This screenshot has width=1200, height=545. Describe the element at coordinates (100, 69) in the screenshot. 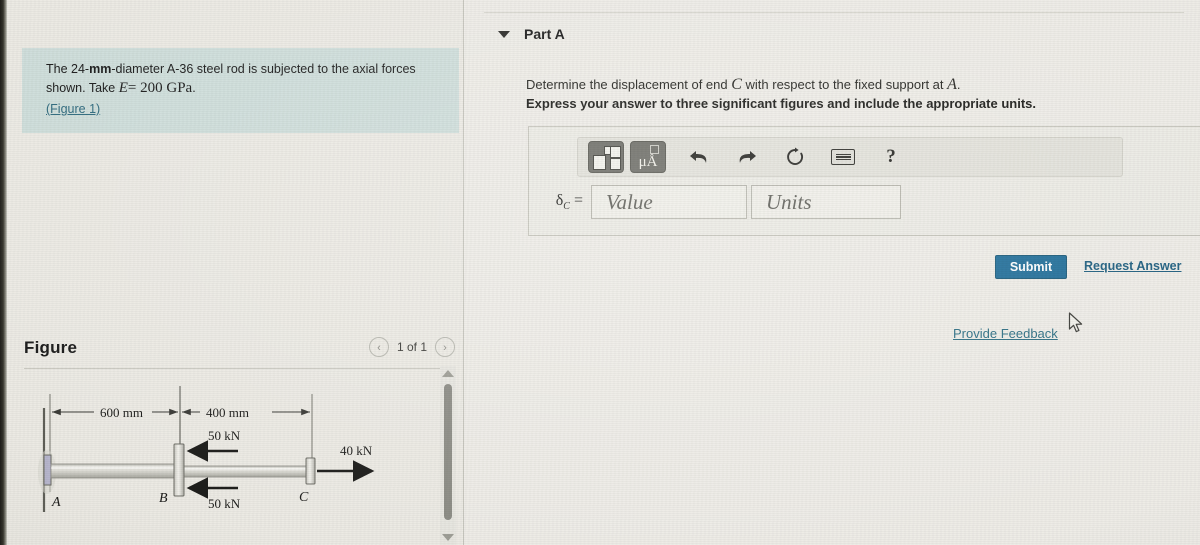

I see `problem-unit-mm: mm` at that location.